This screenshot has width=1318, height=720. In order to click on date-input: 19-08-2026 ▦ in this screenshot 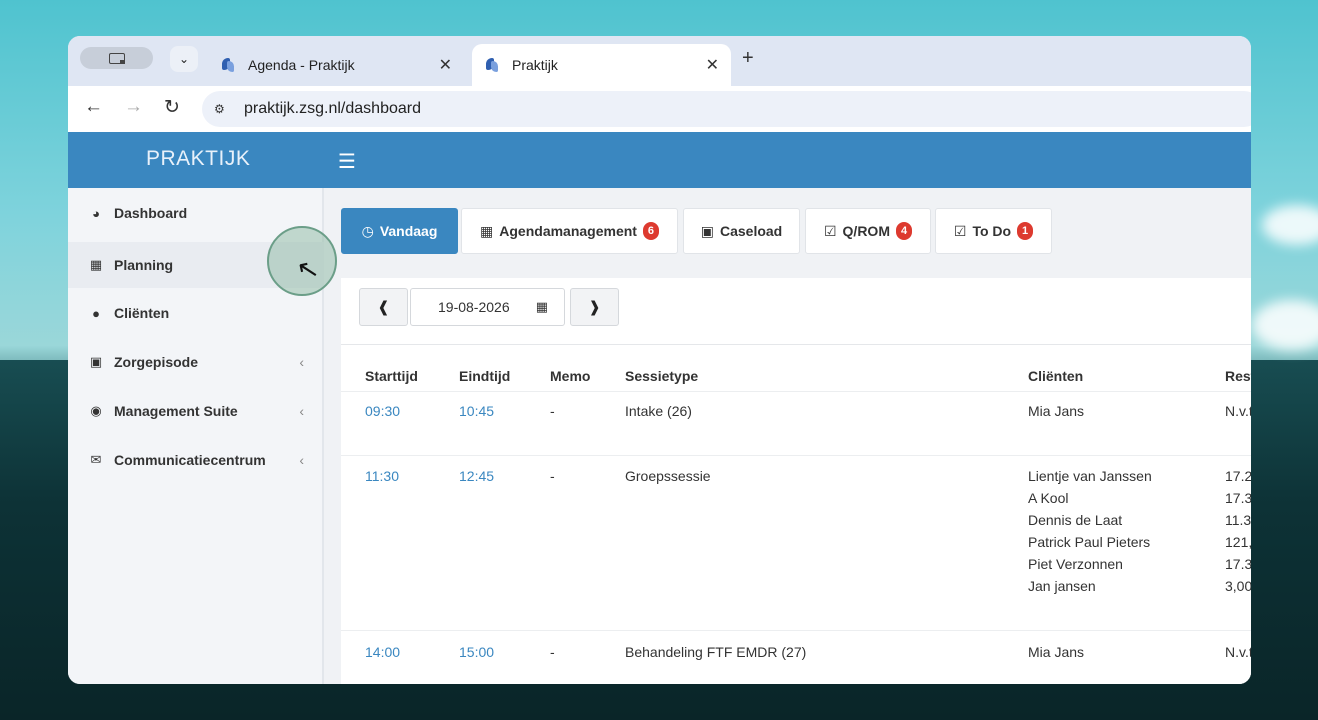, I will do `click(487, 307)`.